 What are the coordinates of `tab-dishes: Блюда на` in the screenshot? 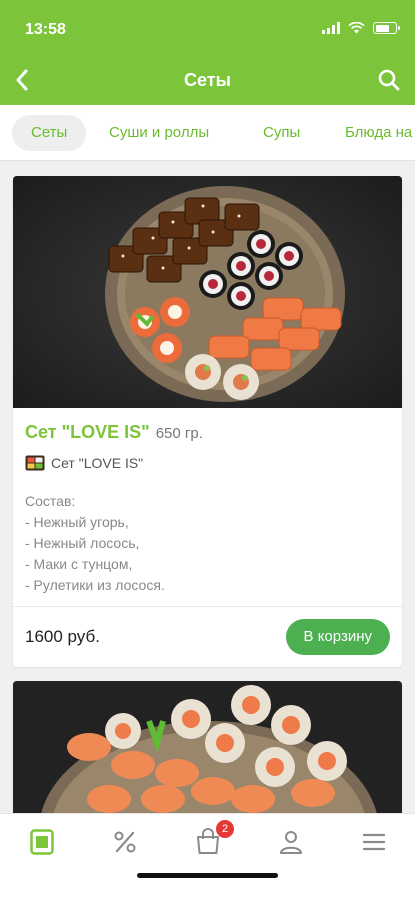 It's located at (370, 133).